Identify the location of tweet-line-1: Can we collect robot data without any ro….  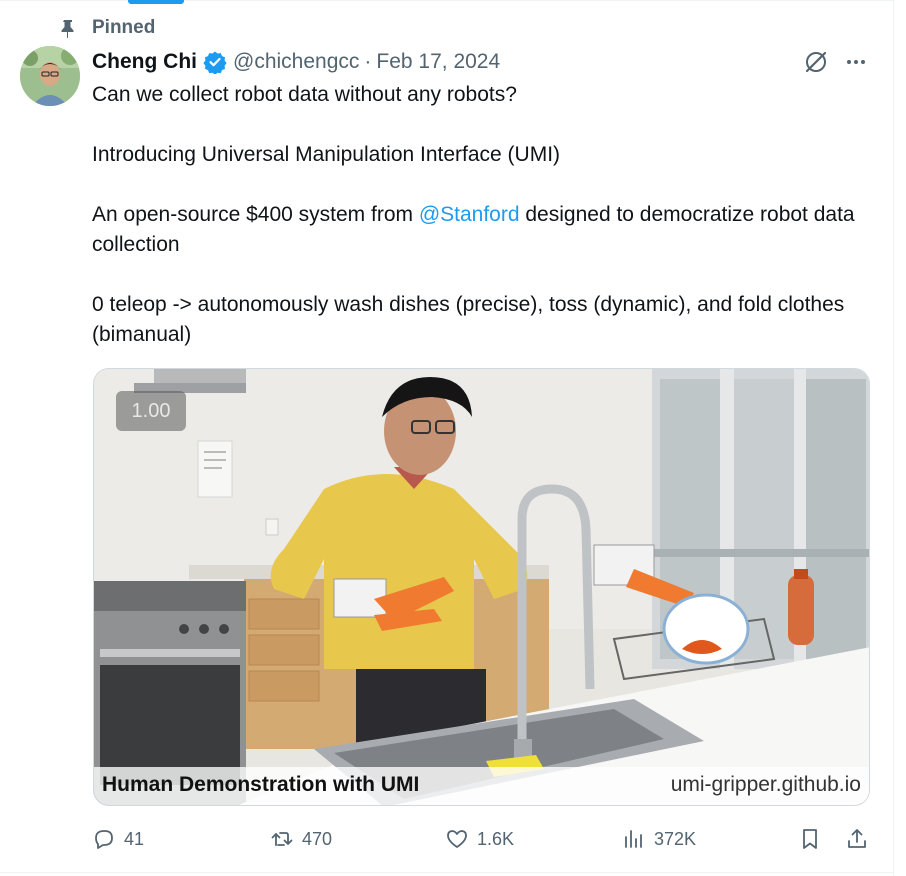
(304, 94).